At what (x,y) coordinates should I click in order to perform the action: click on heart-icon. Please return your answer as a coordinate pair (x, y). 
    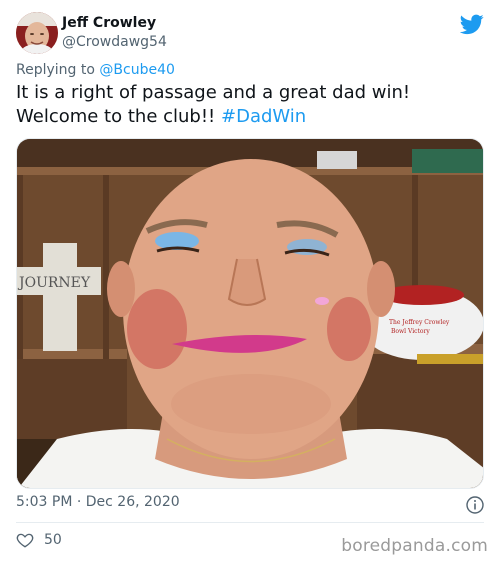
    Looking at the image, I should click on (25, 540).